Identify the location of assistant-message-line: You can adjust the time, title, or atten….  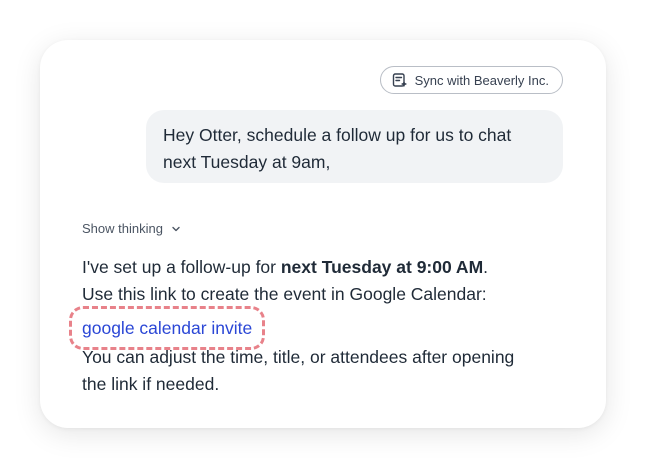
(298, 357).